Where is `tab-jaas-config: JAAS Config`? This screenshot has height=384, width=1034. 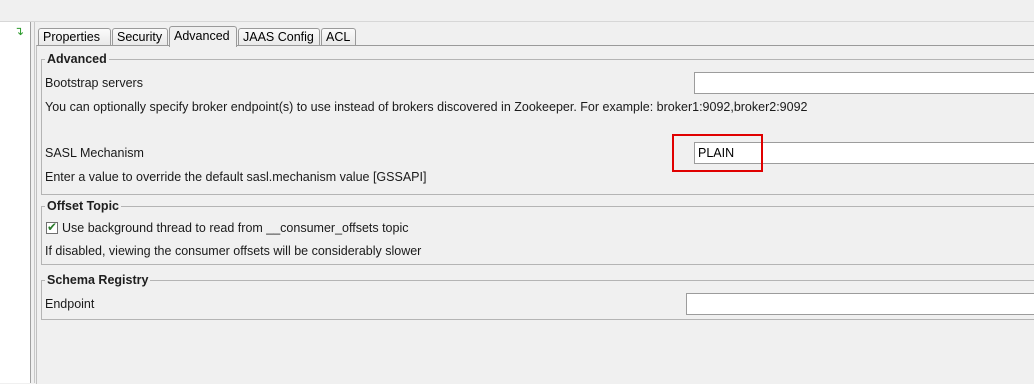
tab-jaas-config: JAAS Config is located at coordinates (279, 36).